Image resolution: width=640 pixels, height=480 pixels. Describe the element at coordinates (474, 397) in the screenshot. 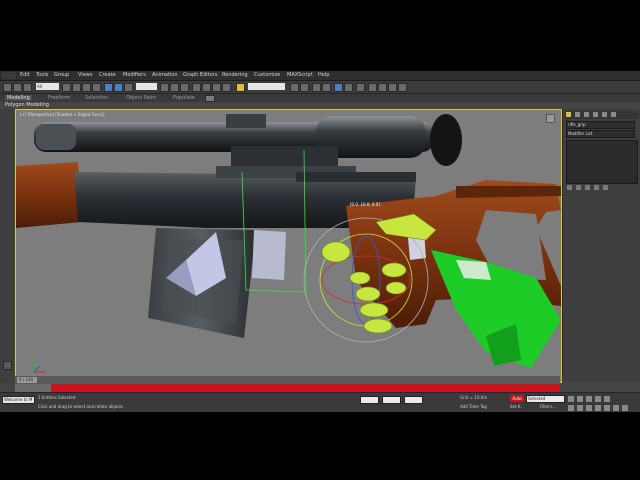

I see `grid-size-label: Grid = 10.0m` at that location.